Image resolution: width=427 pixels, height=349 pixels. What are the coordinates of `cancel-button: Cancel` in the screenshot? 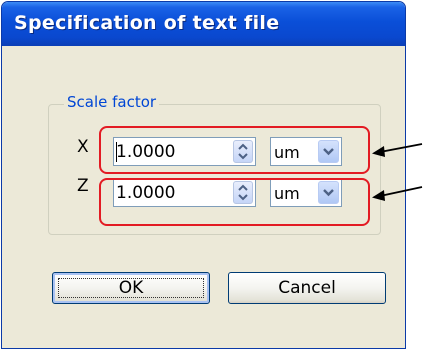 It's located at (307, 288).